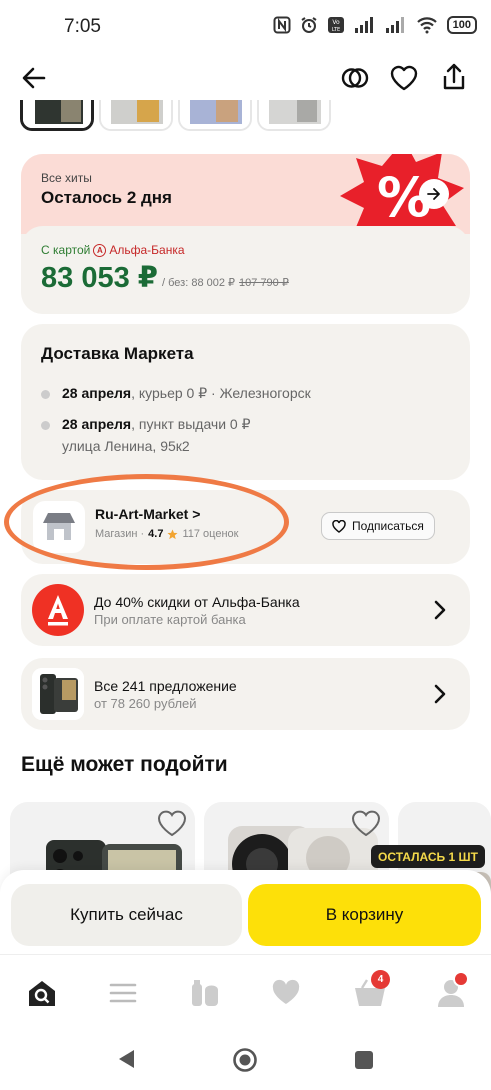 This screenshot has height=1090, width=491. Describe the element at coordinates (66, 250) in the screenshot. I see `card-prefix: С картой` at that location.